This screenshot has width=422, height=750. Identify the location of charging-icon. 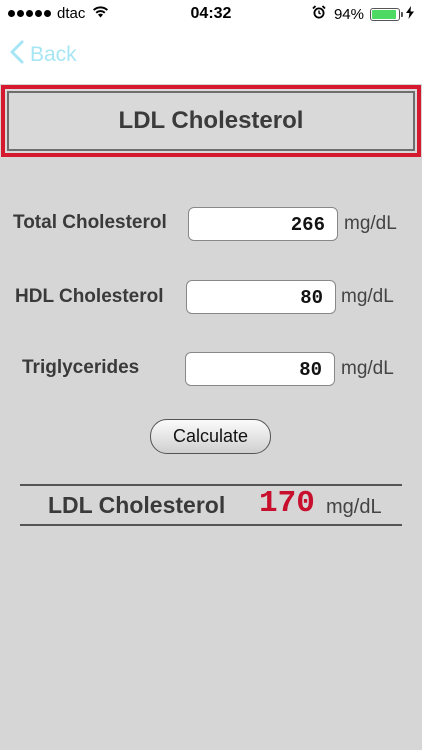
(410, 14).